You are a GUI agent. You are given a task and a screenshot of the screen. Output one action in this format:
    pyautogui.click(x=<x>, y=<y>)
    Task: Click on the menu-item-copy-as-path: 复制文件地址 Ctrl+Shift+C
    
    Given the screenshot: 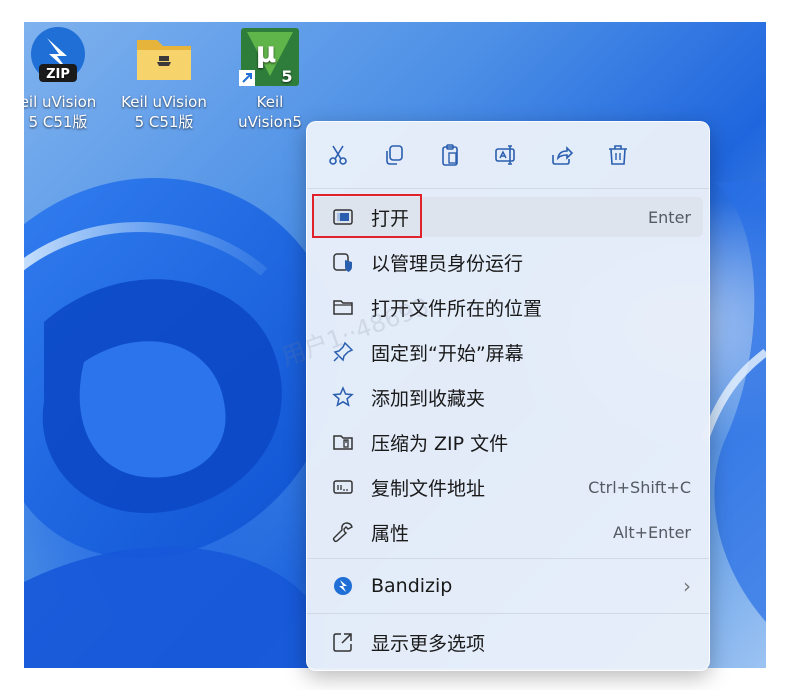 What is the action you would take?
    pyautogui.click(x=508, y=487)
    